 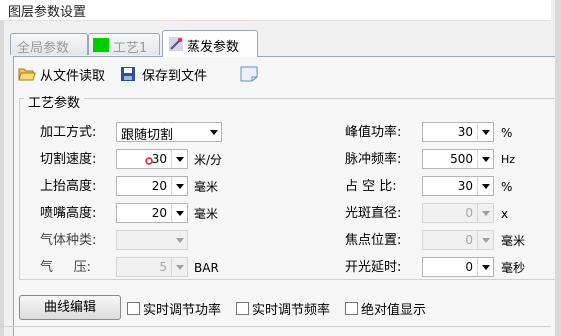 What do you see at coordinates (458, 240) in the screenshot?
I see `focus-position-spinbox: 0` at bounding box center [458, 240].